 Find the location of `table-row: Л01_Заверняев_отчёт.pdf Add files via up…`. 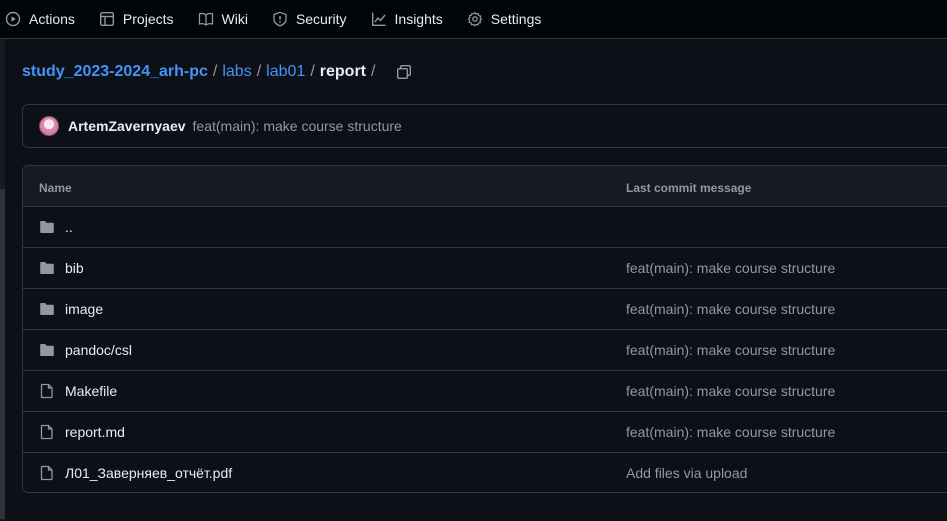

table-row: Л01_Заверняев_отчёт.pdf Add files via up… is located at coordinates (485, 472).